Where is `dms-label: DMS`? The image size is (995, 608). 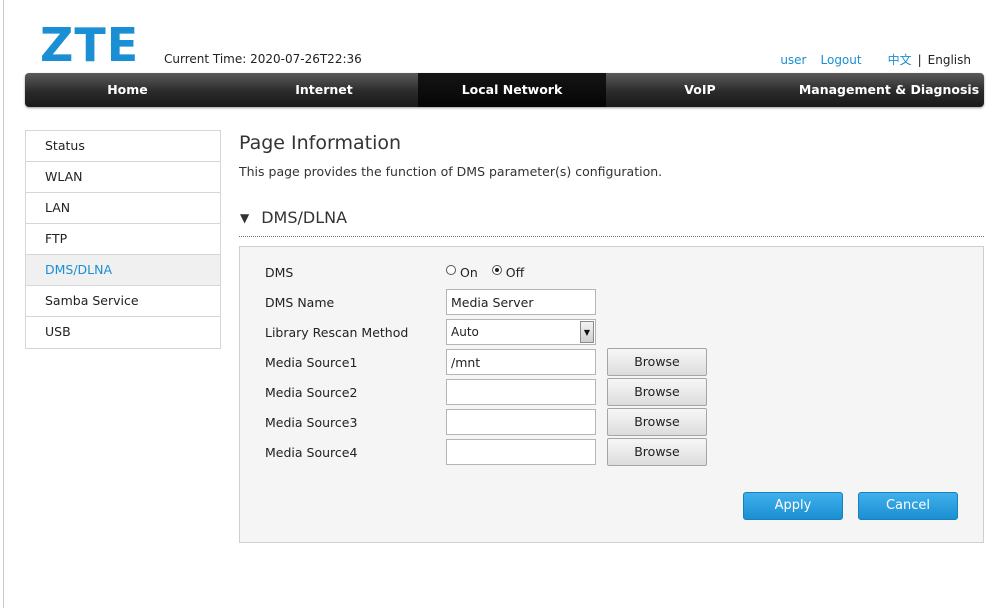
dms-label: DMS is located at coordinates (279, 272).